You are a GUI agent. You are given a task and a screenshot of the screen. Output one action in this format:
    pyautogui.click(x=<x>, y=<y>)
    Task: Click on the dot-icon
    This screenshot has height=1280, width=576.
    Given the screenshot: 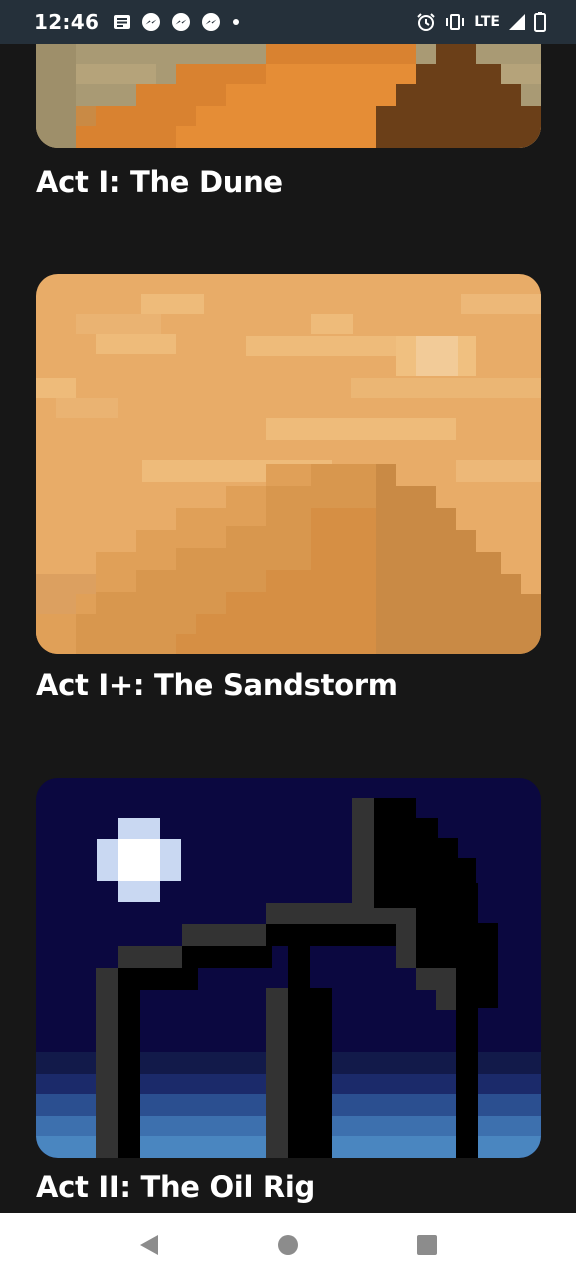 What is the action you would take?
    pyautogui.click(x=236, y=22)
    